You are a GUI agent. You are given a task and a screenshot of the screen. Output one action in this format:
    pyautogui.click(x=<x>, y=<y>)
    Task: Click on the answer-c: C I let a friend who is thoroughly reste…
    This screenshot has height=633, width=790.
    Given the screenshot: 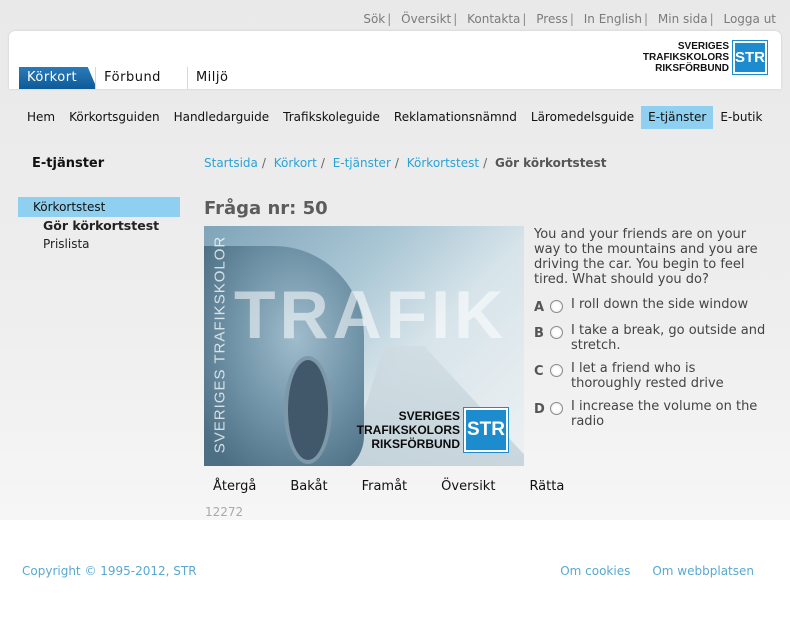 What is the action you would take?
    pyautogui.click(x=654, y=376)
    